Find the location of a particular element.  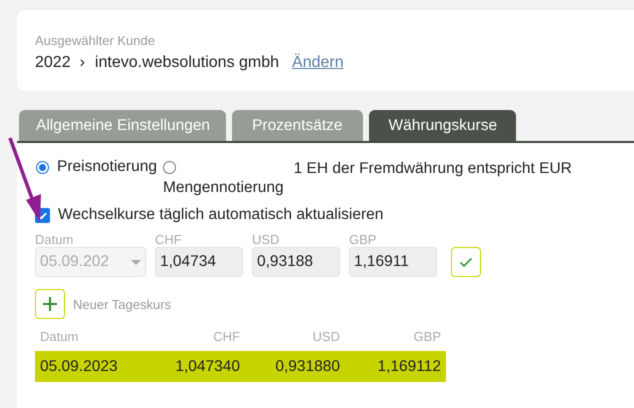

add-button is located at coordinates (50, 304).